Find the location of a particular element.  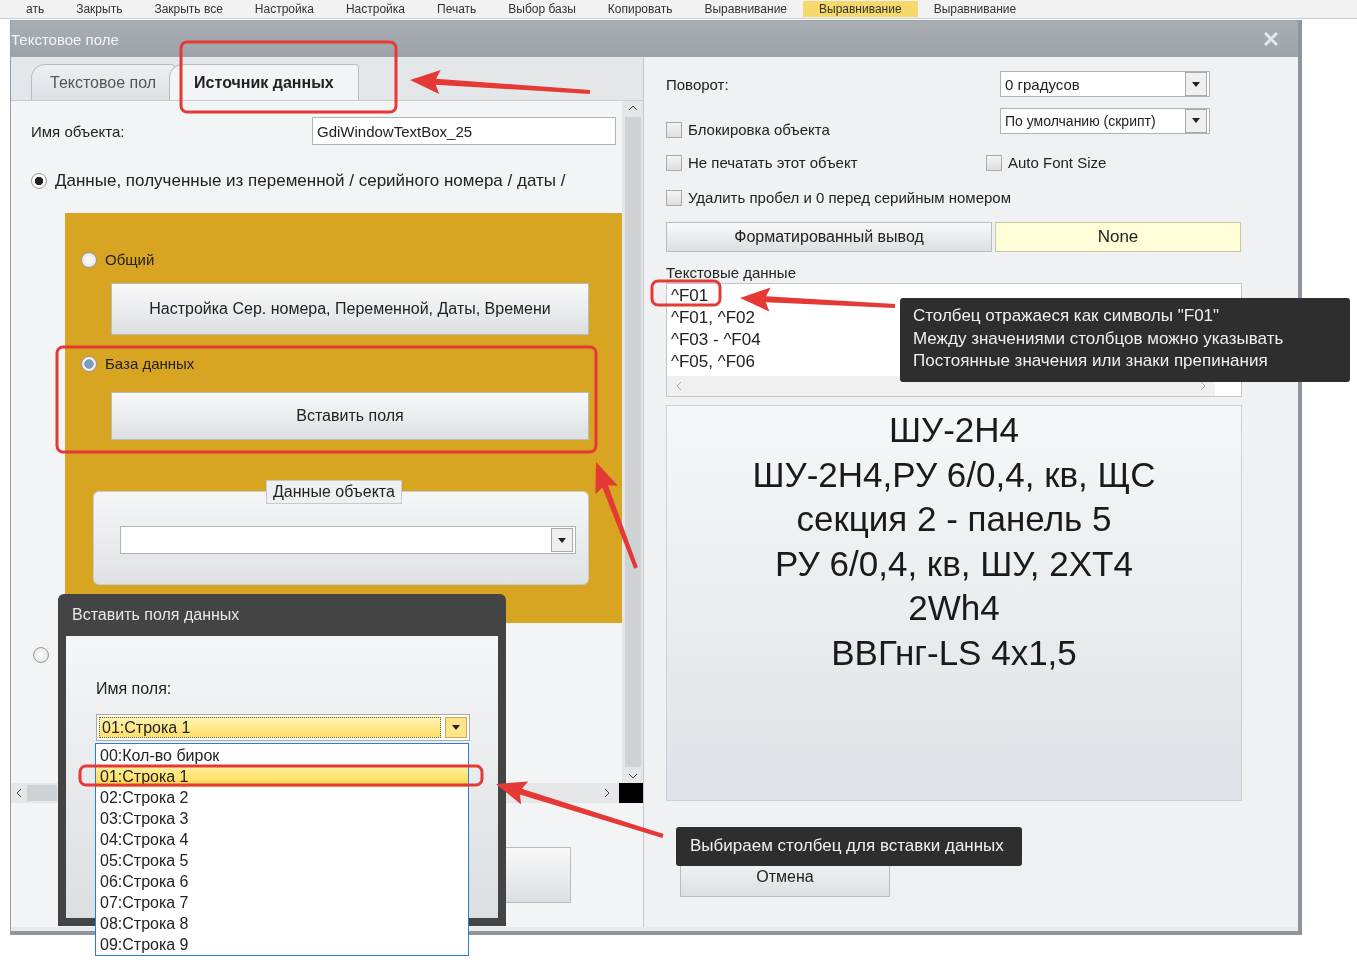

toolbar-item: Выбор базы is located at coordinates (542, 9).